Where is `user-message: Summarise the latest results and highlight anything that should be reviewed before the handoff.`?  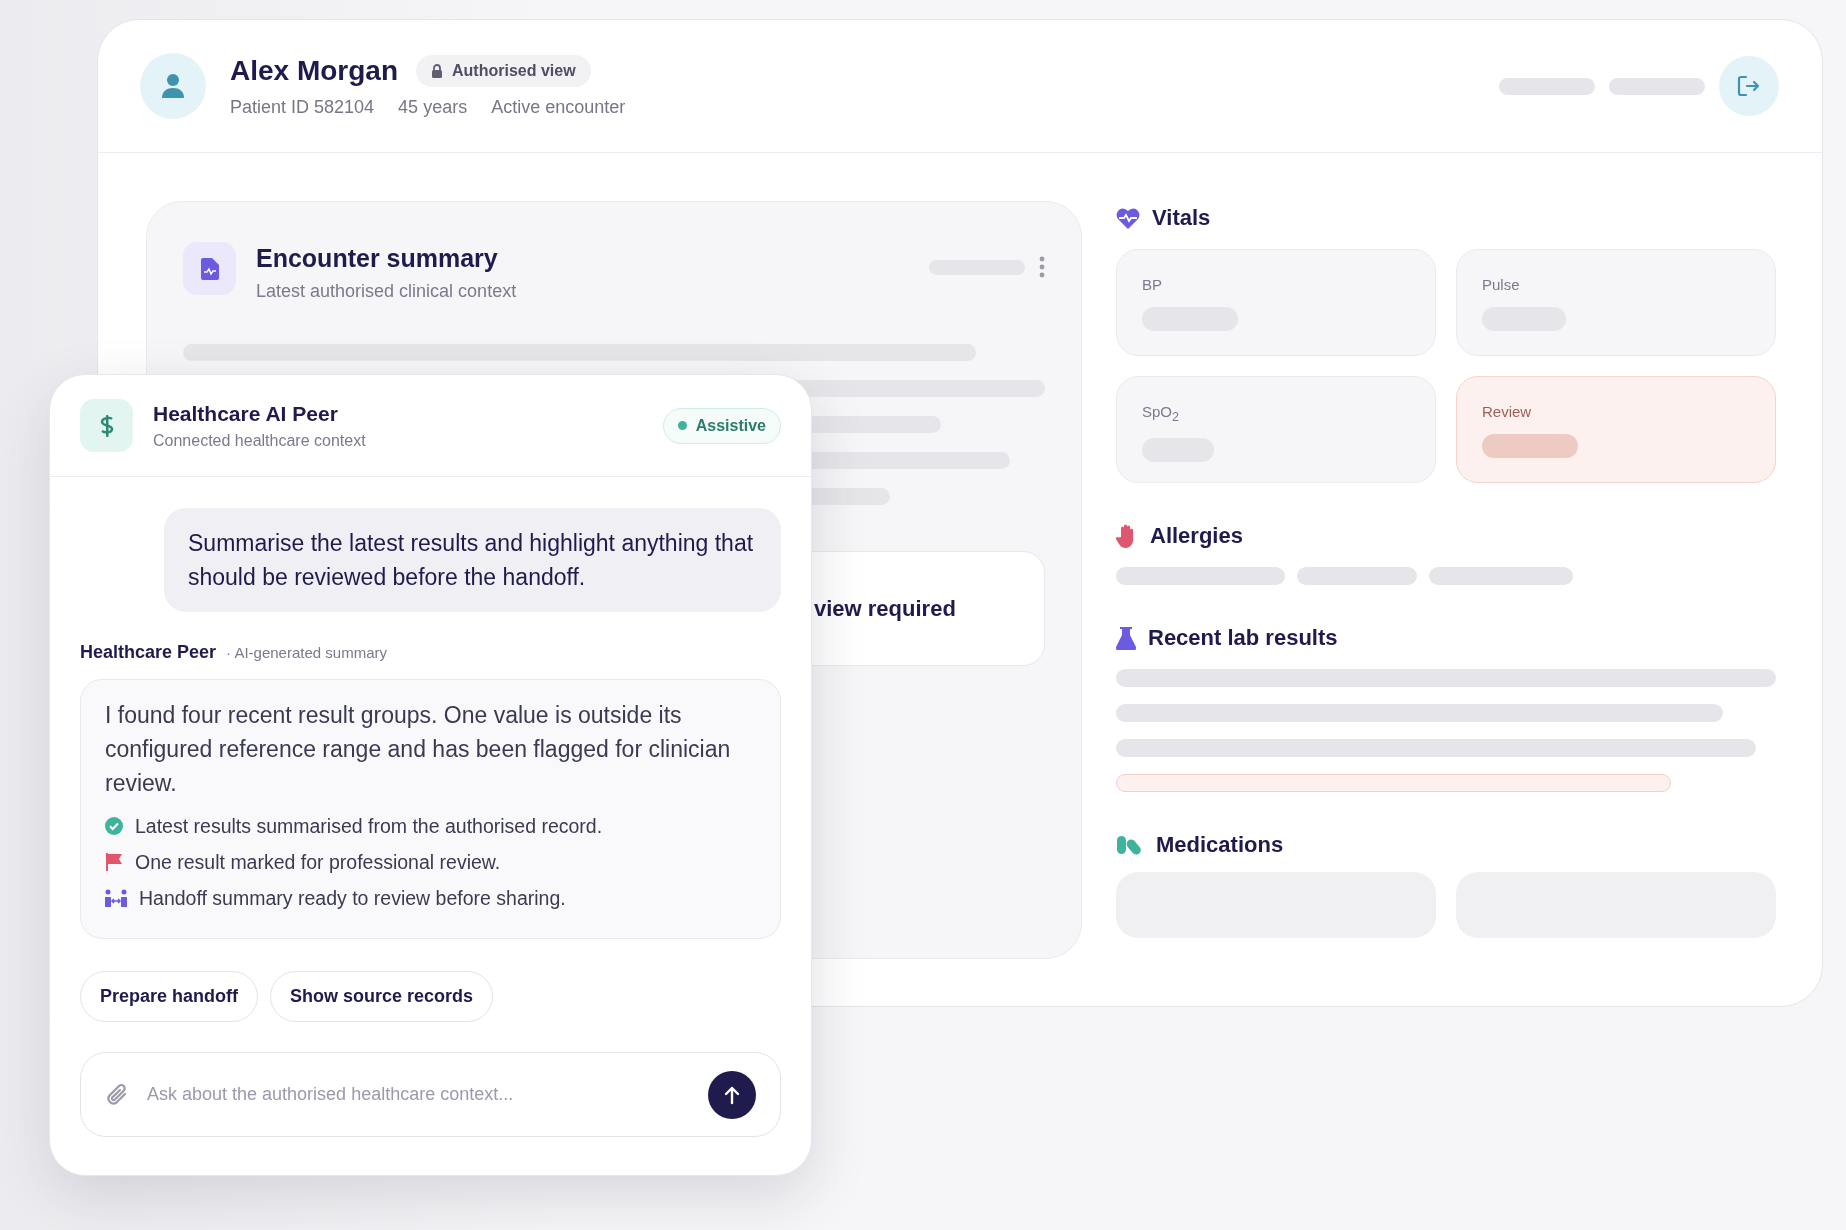 user-message: Summarise the latest results and highlight anything that should be reviewed before the handoff. is located at coordinates (472, 560).